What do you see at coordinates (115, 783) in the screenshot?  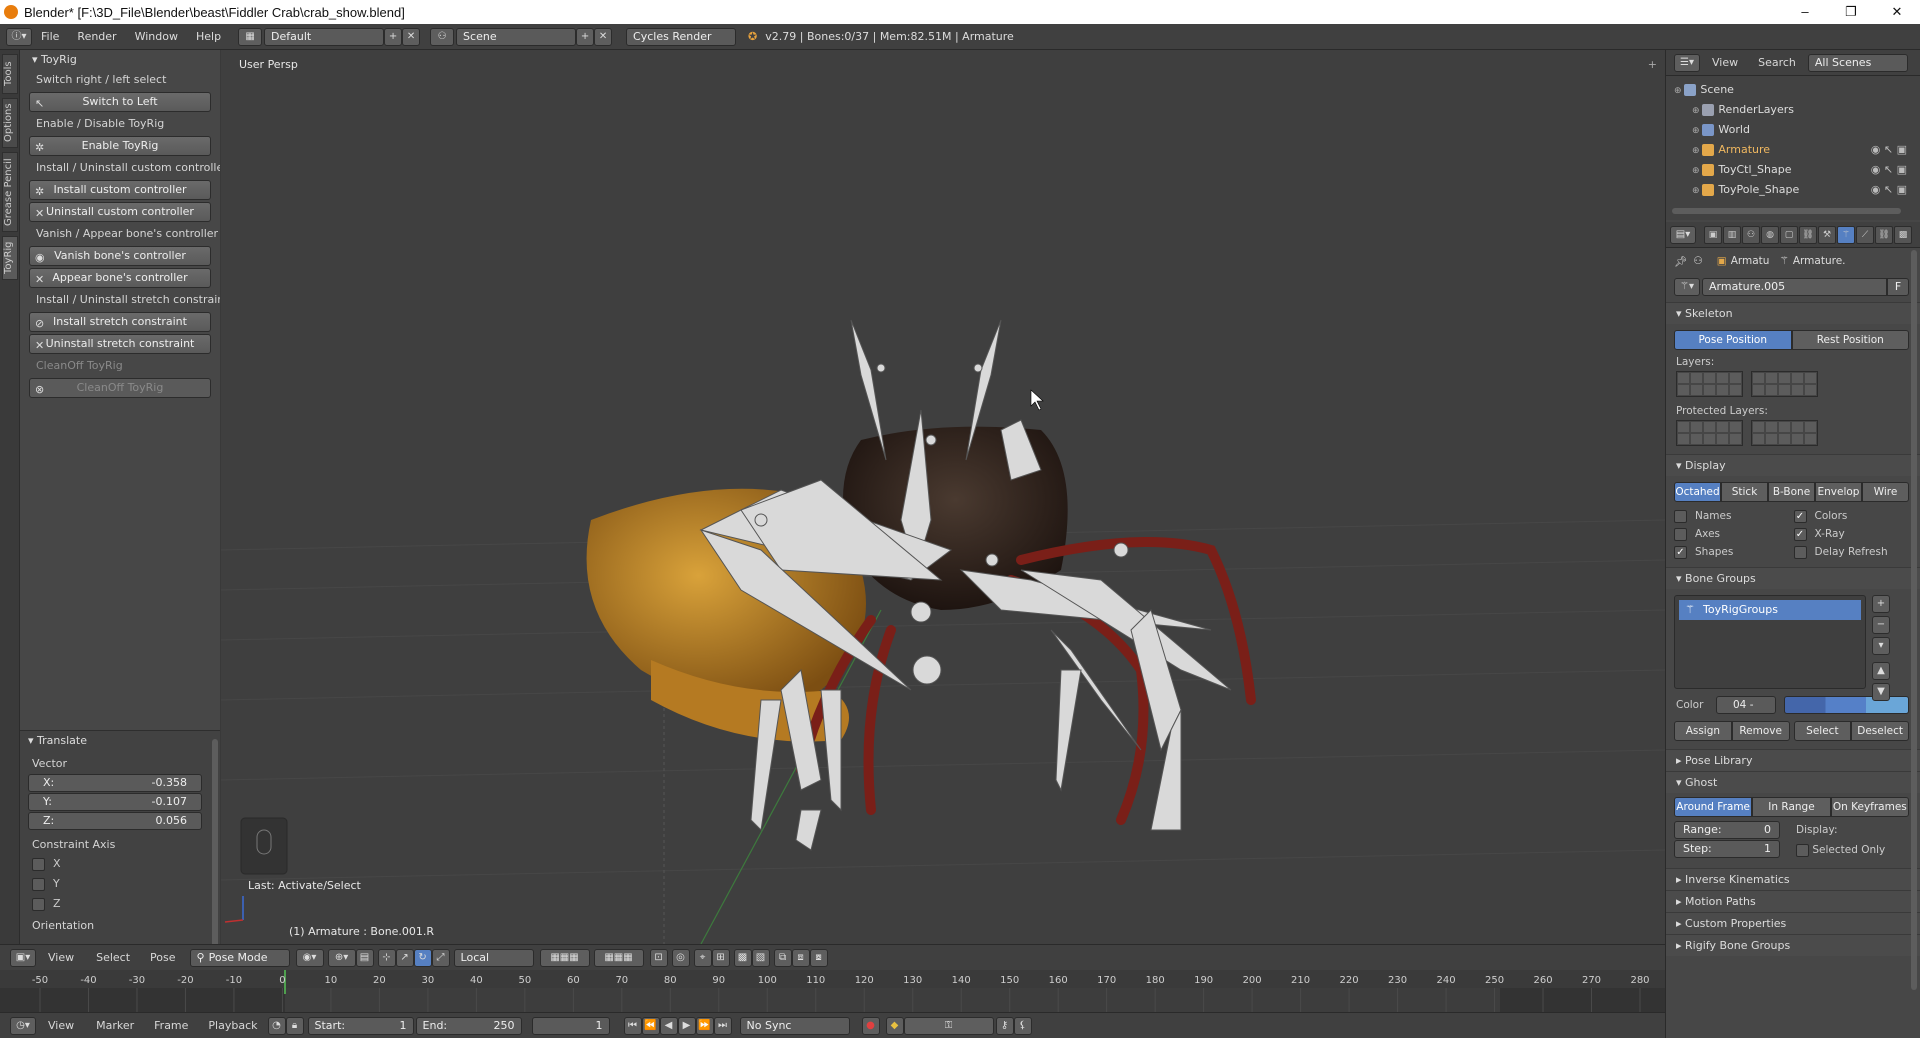 I see `vector-x-field: X: -0.358` at bounding box center [115, 783].